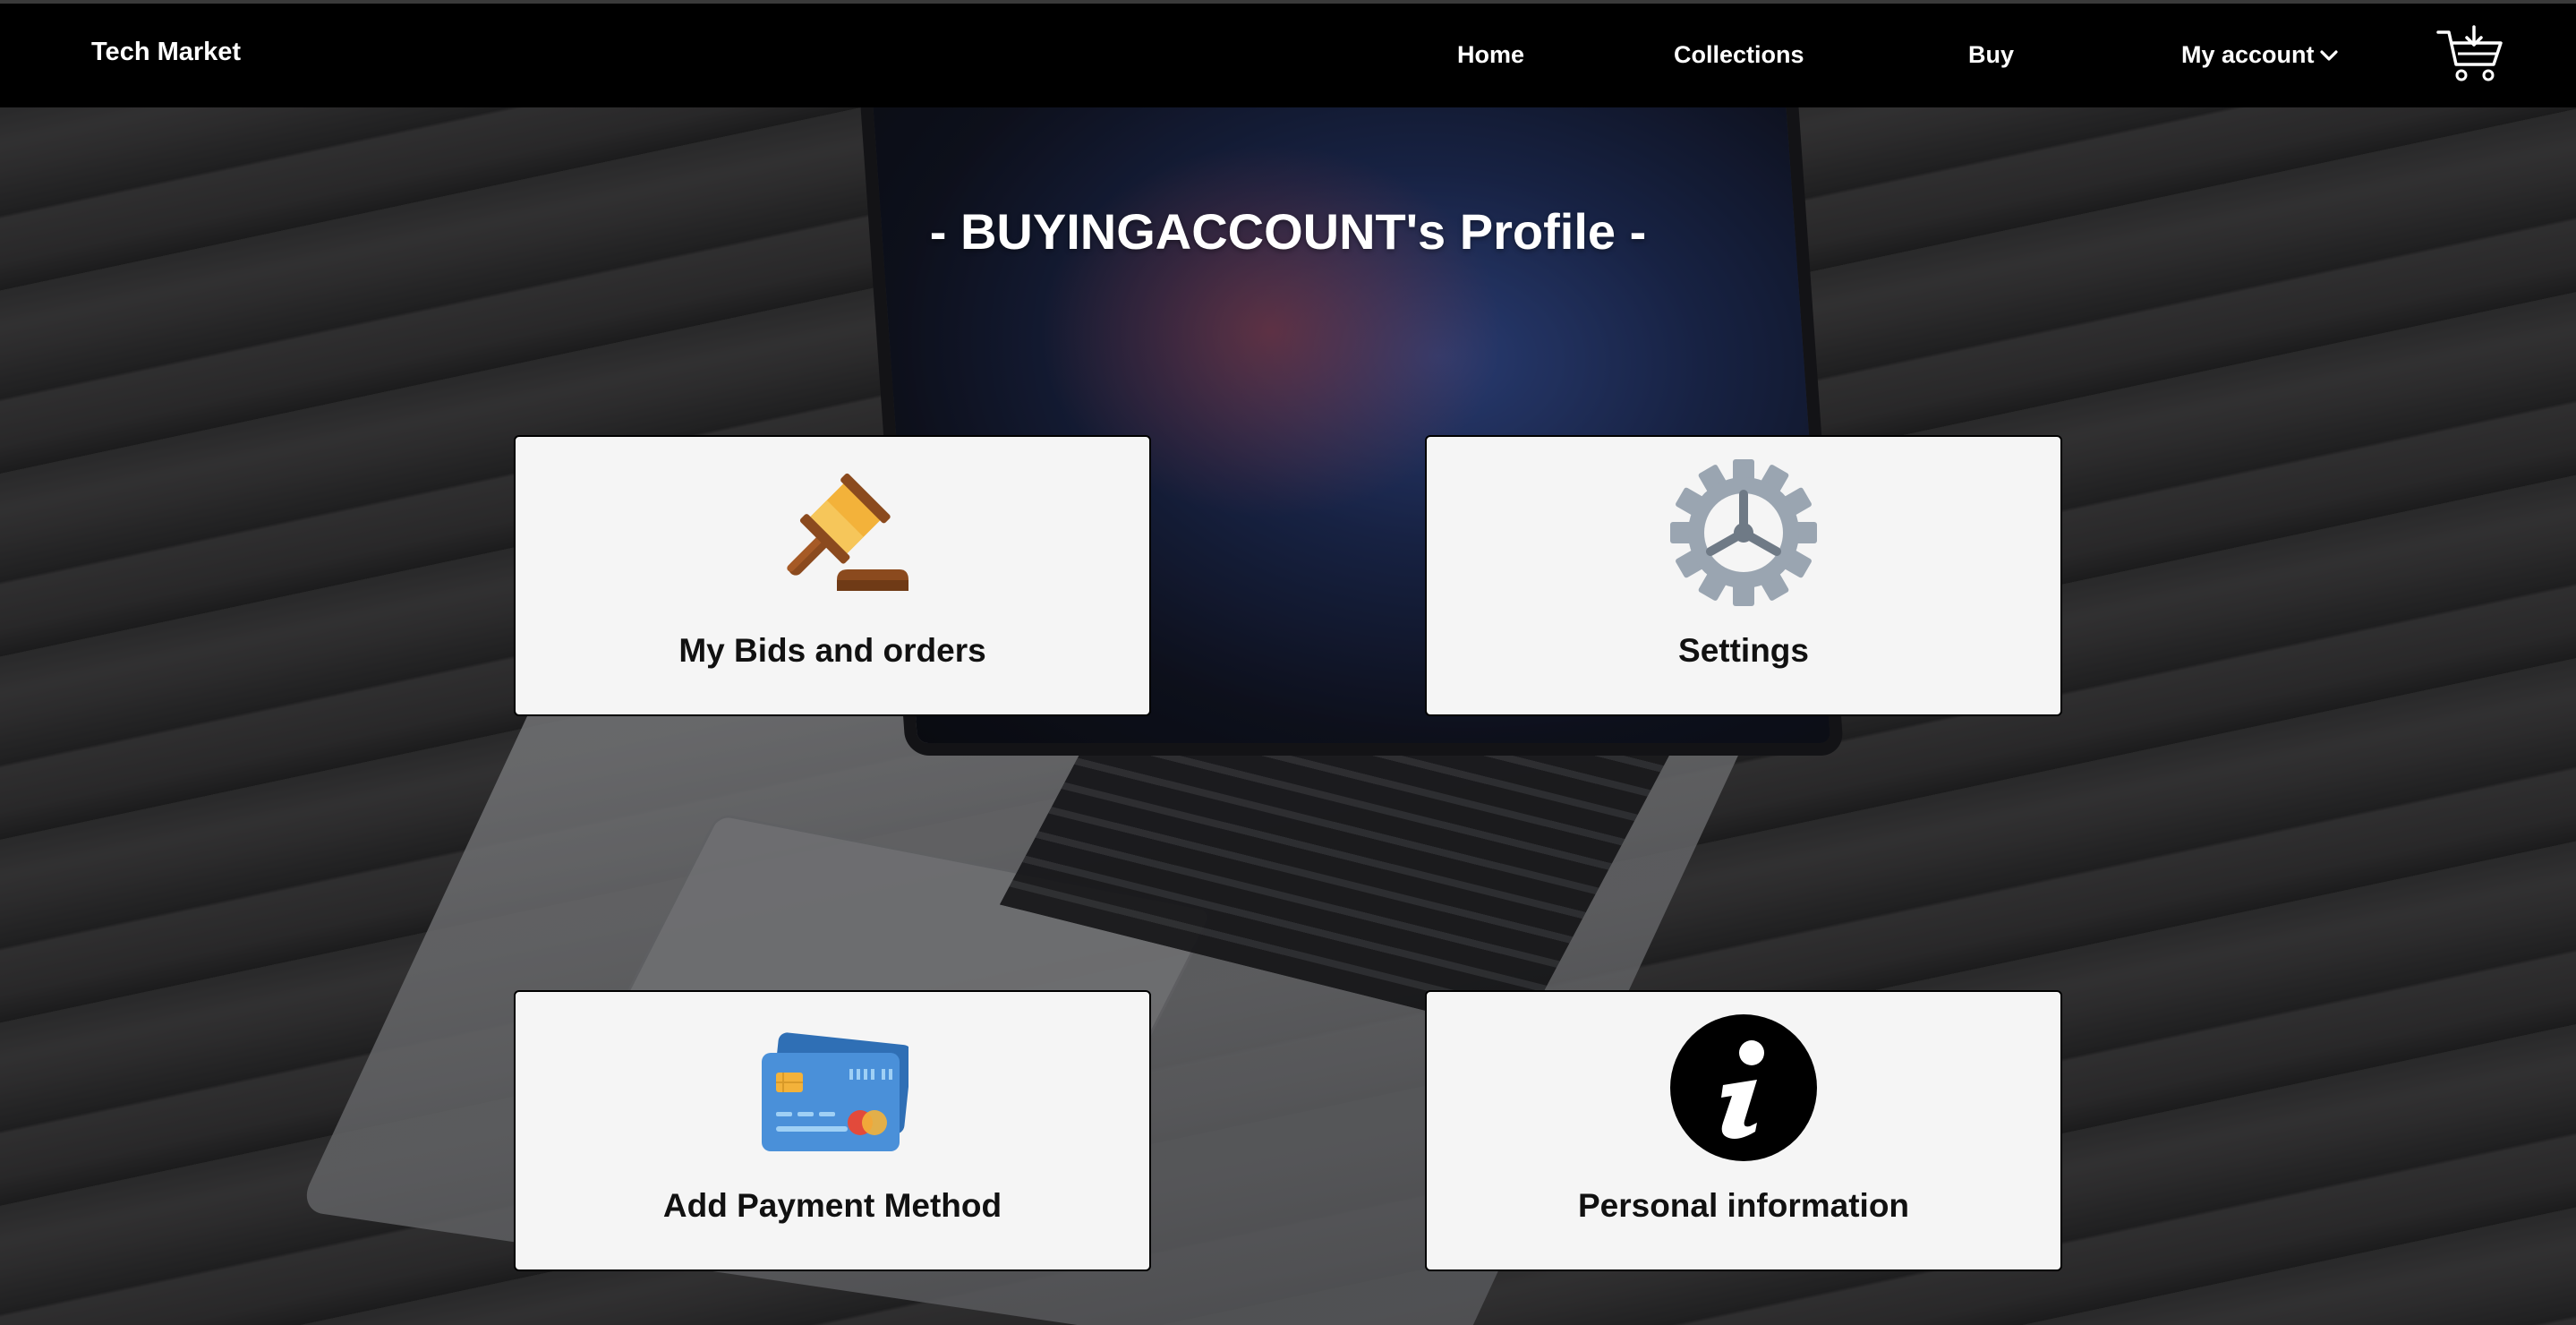 Image resolution: width=2576 pixels, height=1325 pixels. I want to click on settings-label: Settings, so click(1743, 650).